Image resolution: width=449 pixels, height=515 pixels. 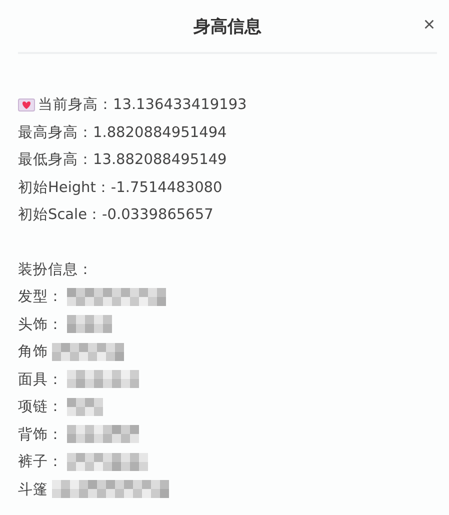 What do you see at coordinates (142, 105) in the screenshot?
I see `height-info-text: 当前身高：13.136433419193` at bounding box center [142, 105].